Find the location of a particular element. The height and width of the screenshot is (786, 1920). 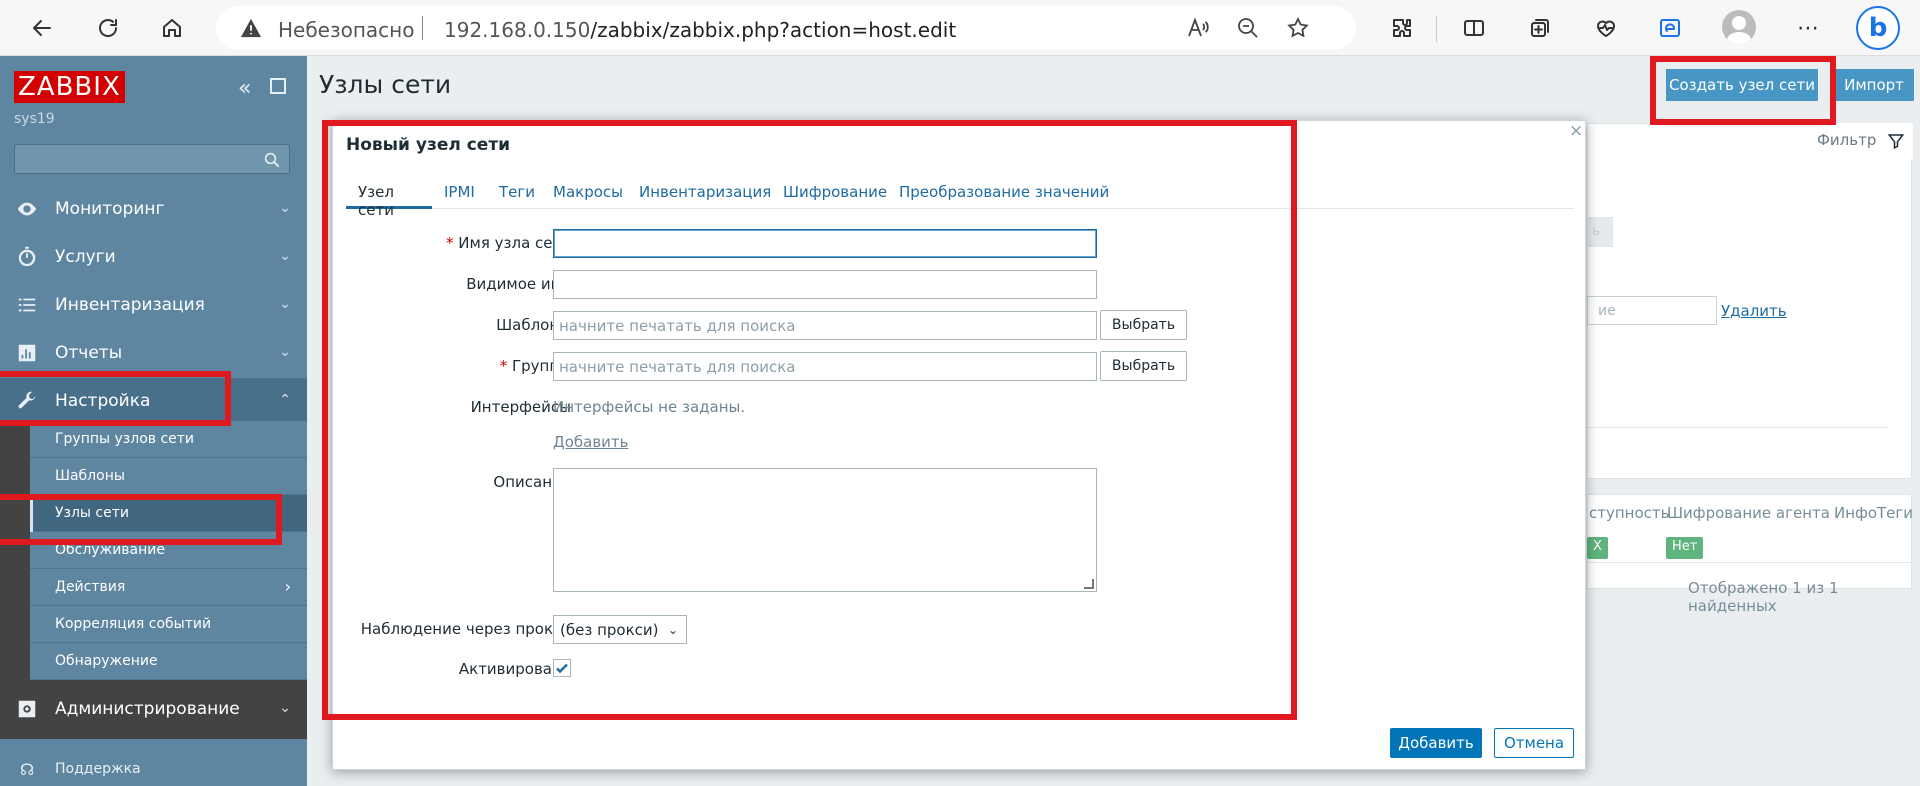

submenu-event-correlation: Корреляция событий is located at coordinates (168, 624).